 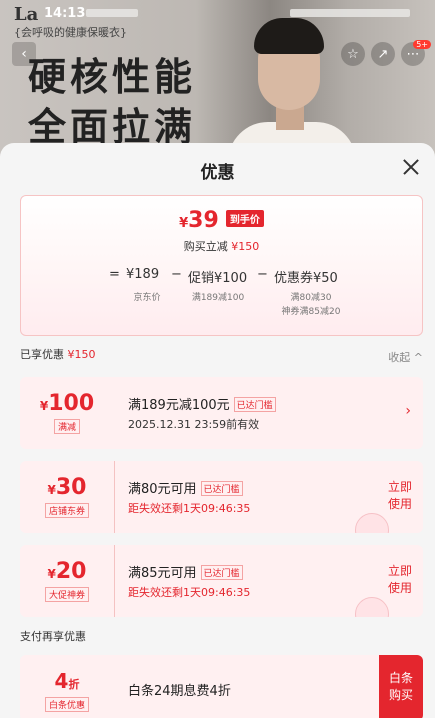 What do you see at coordinates (405, 357) in the screenshot?
I see `collapse-toggle: 收起 ^` at bounding box center [405, 357].